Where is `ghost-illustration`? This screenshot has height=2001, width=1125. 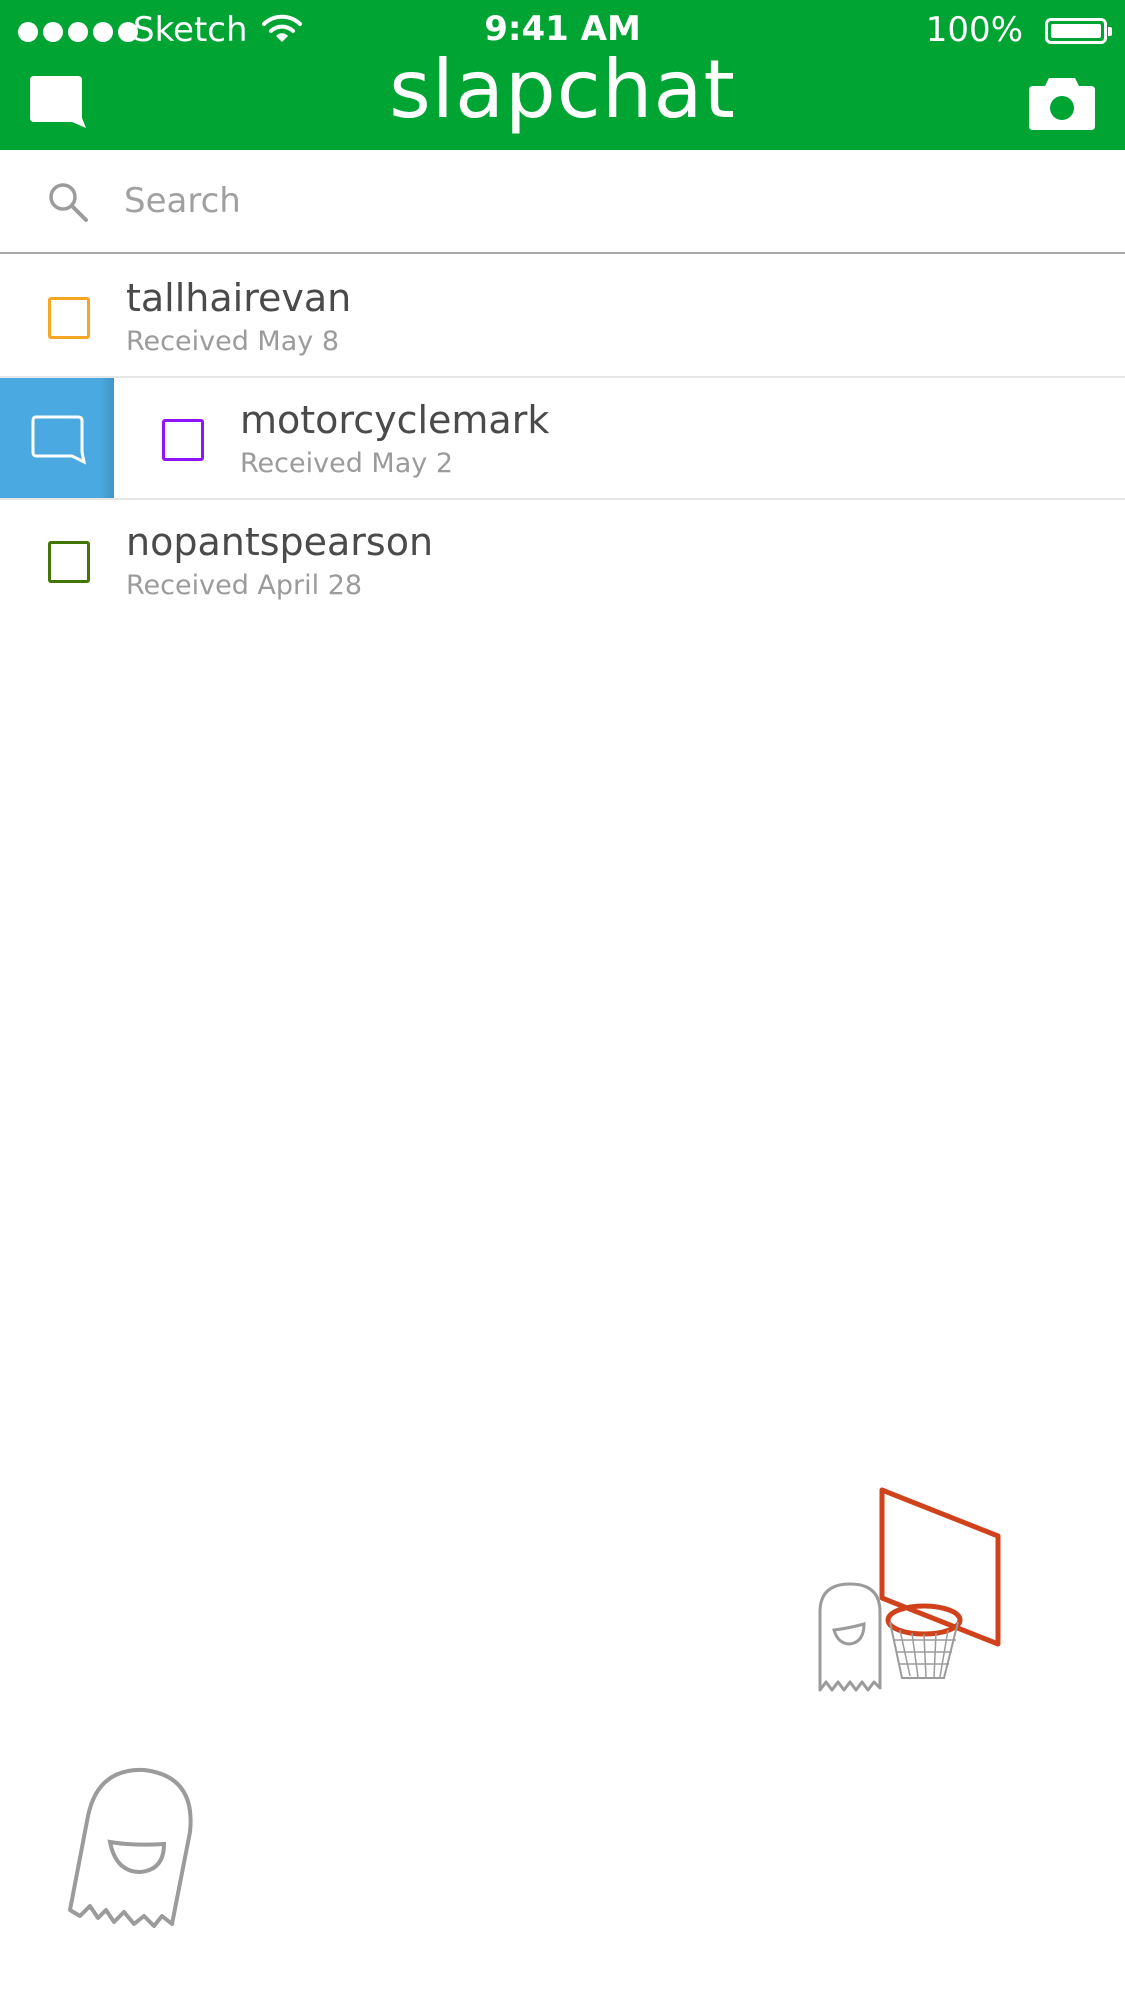
ghost-illustration is located at coordinates (130, 1847).